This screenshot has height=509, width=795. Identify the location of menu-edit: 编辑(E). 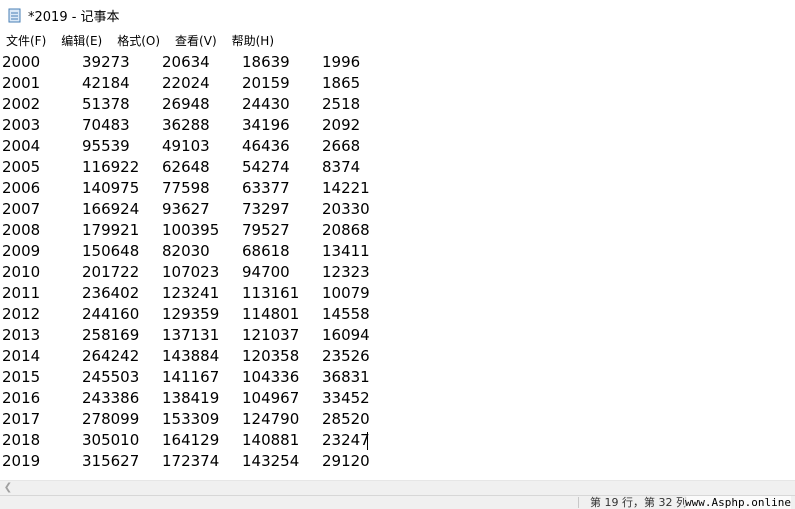
(81, 41).